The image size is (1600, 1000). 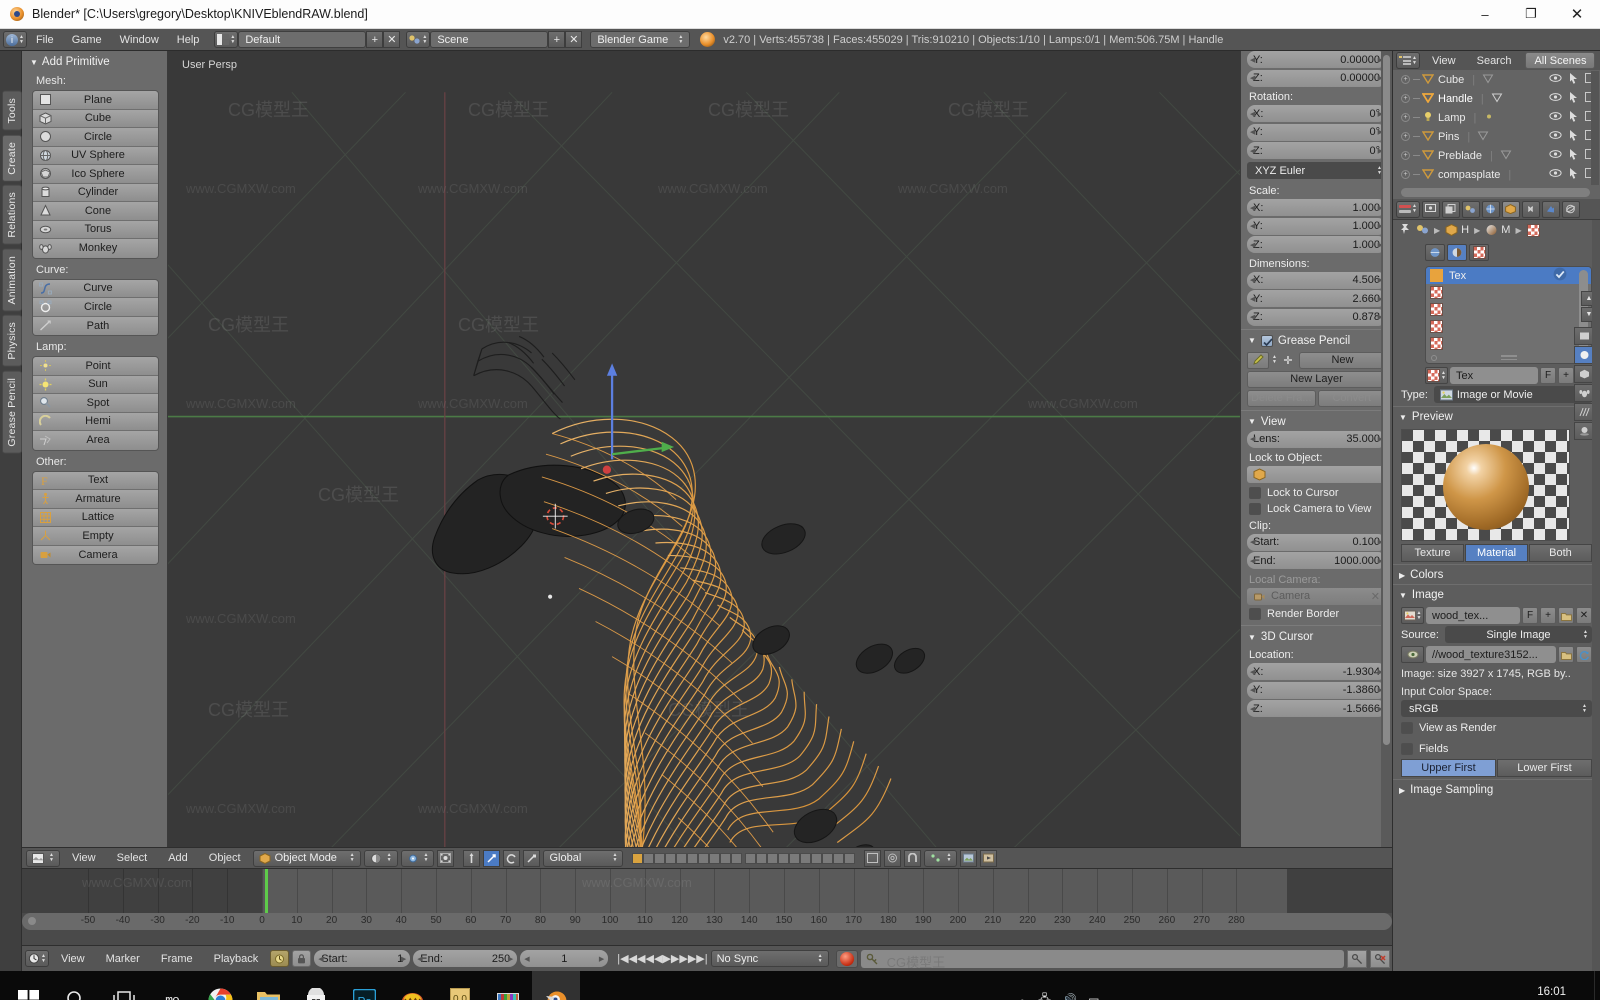 What do you see at coordinates (1584, 615) in the screenshot?
I see `unlink-image-button: ✕` at bounding box center [1584, 615].